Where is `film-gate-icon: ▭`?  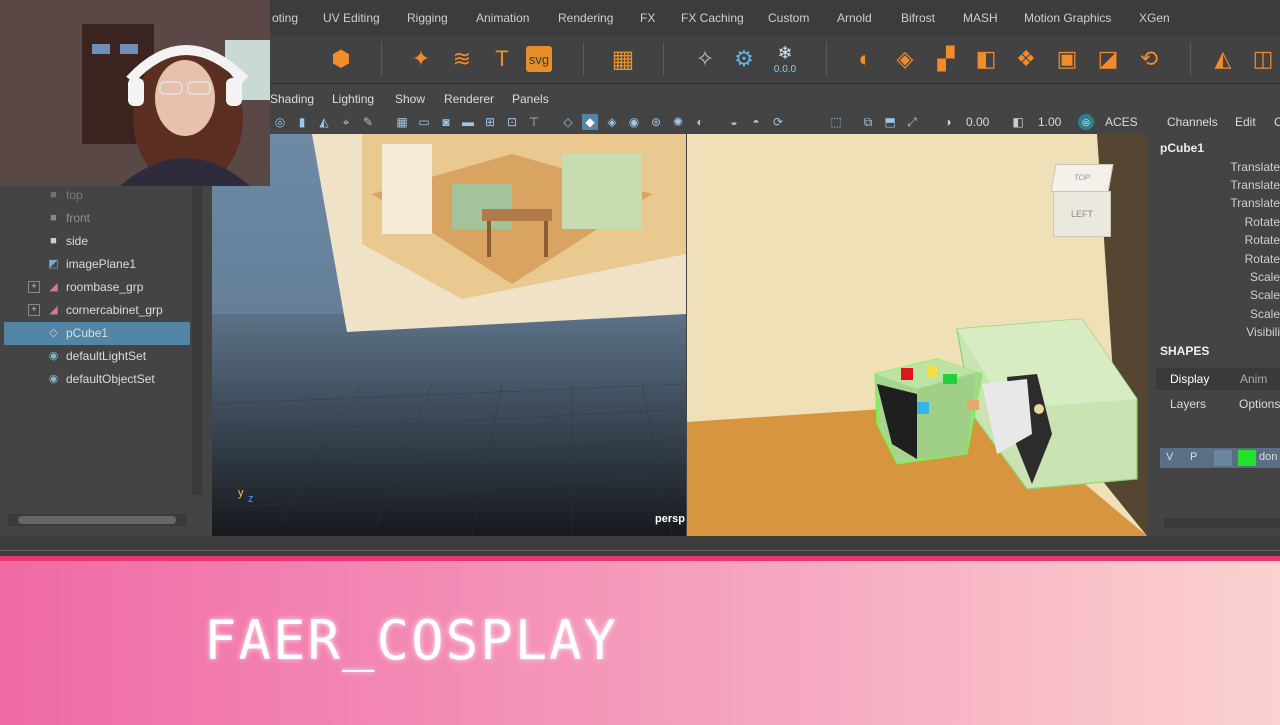
film-gate-icon: ▭ is located at coordinates (424, 122).